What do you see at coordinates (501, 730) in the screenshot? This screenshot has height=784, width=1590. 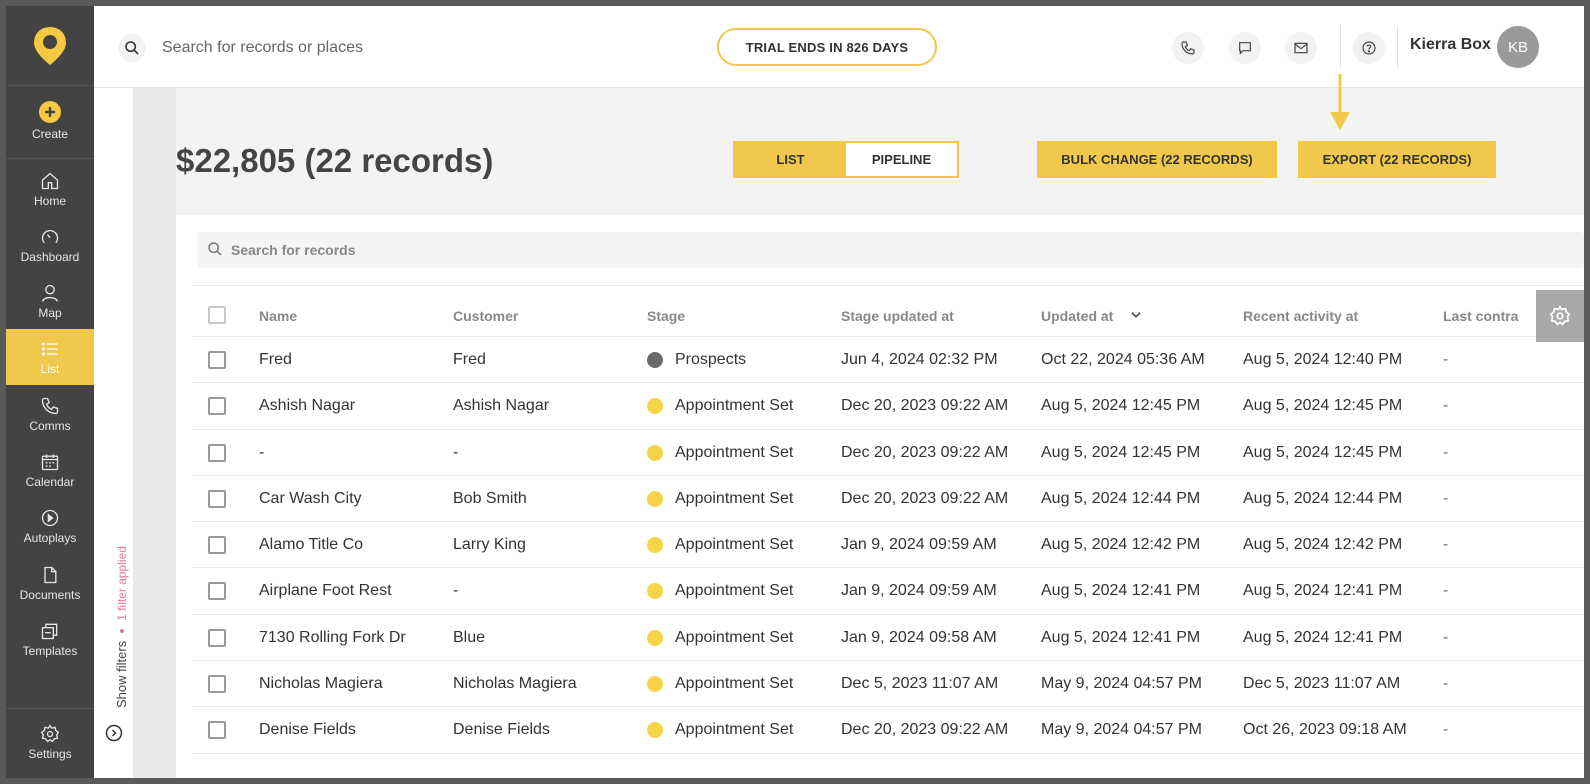 I see `cell-customer: Denise Fields` at bounding box center [501, 730].